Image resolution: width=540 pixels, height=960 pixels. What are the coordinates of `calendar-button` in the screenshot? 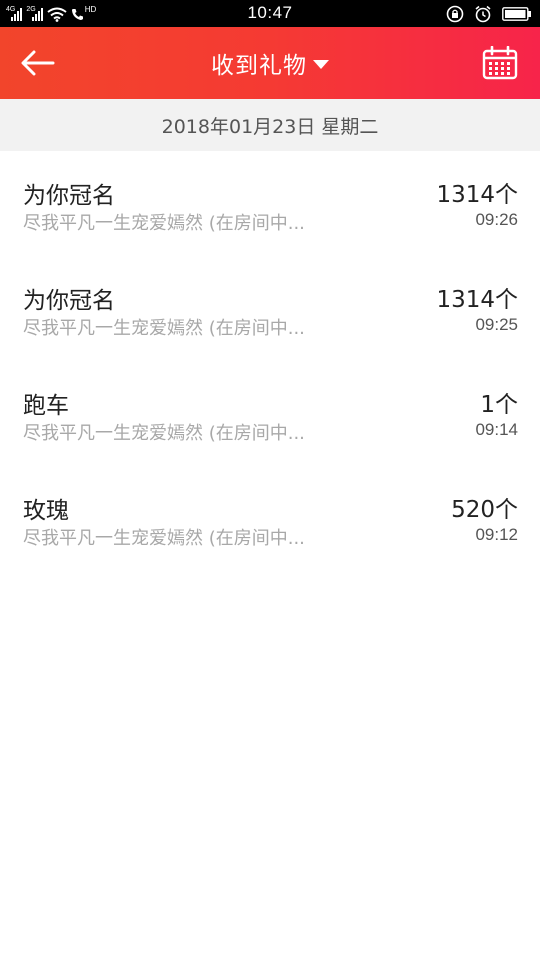 It's located at (500, 63).